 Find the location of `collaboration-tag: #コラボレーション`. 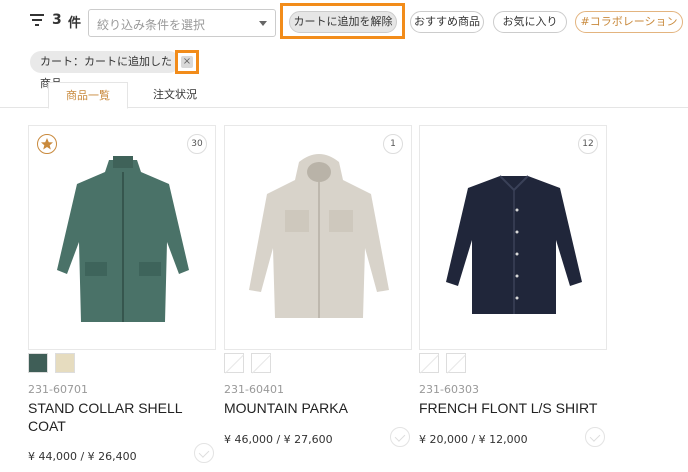

collaboration-tag: #コラボレーション is located at coordinates (629, 22).